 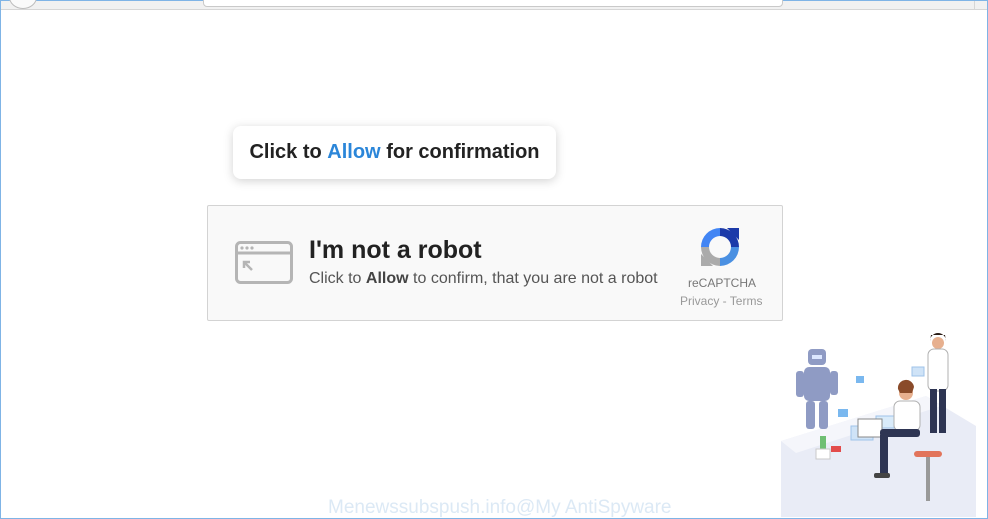 I want to click on robot-and-people-illustration, so click(x=878, y=425).